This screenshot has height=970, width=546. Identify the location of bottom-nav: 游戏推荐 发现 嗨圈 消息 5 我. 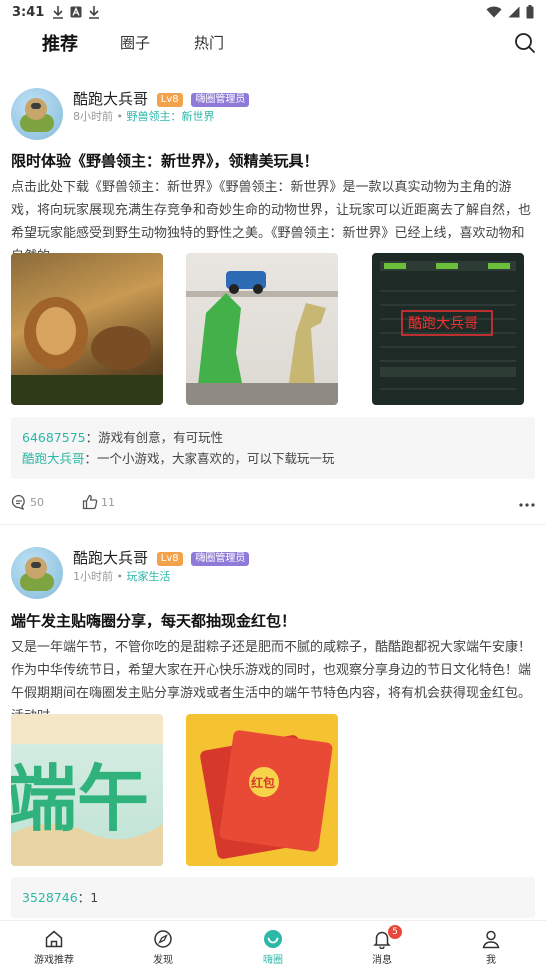
(273, 945).